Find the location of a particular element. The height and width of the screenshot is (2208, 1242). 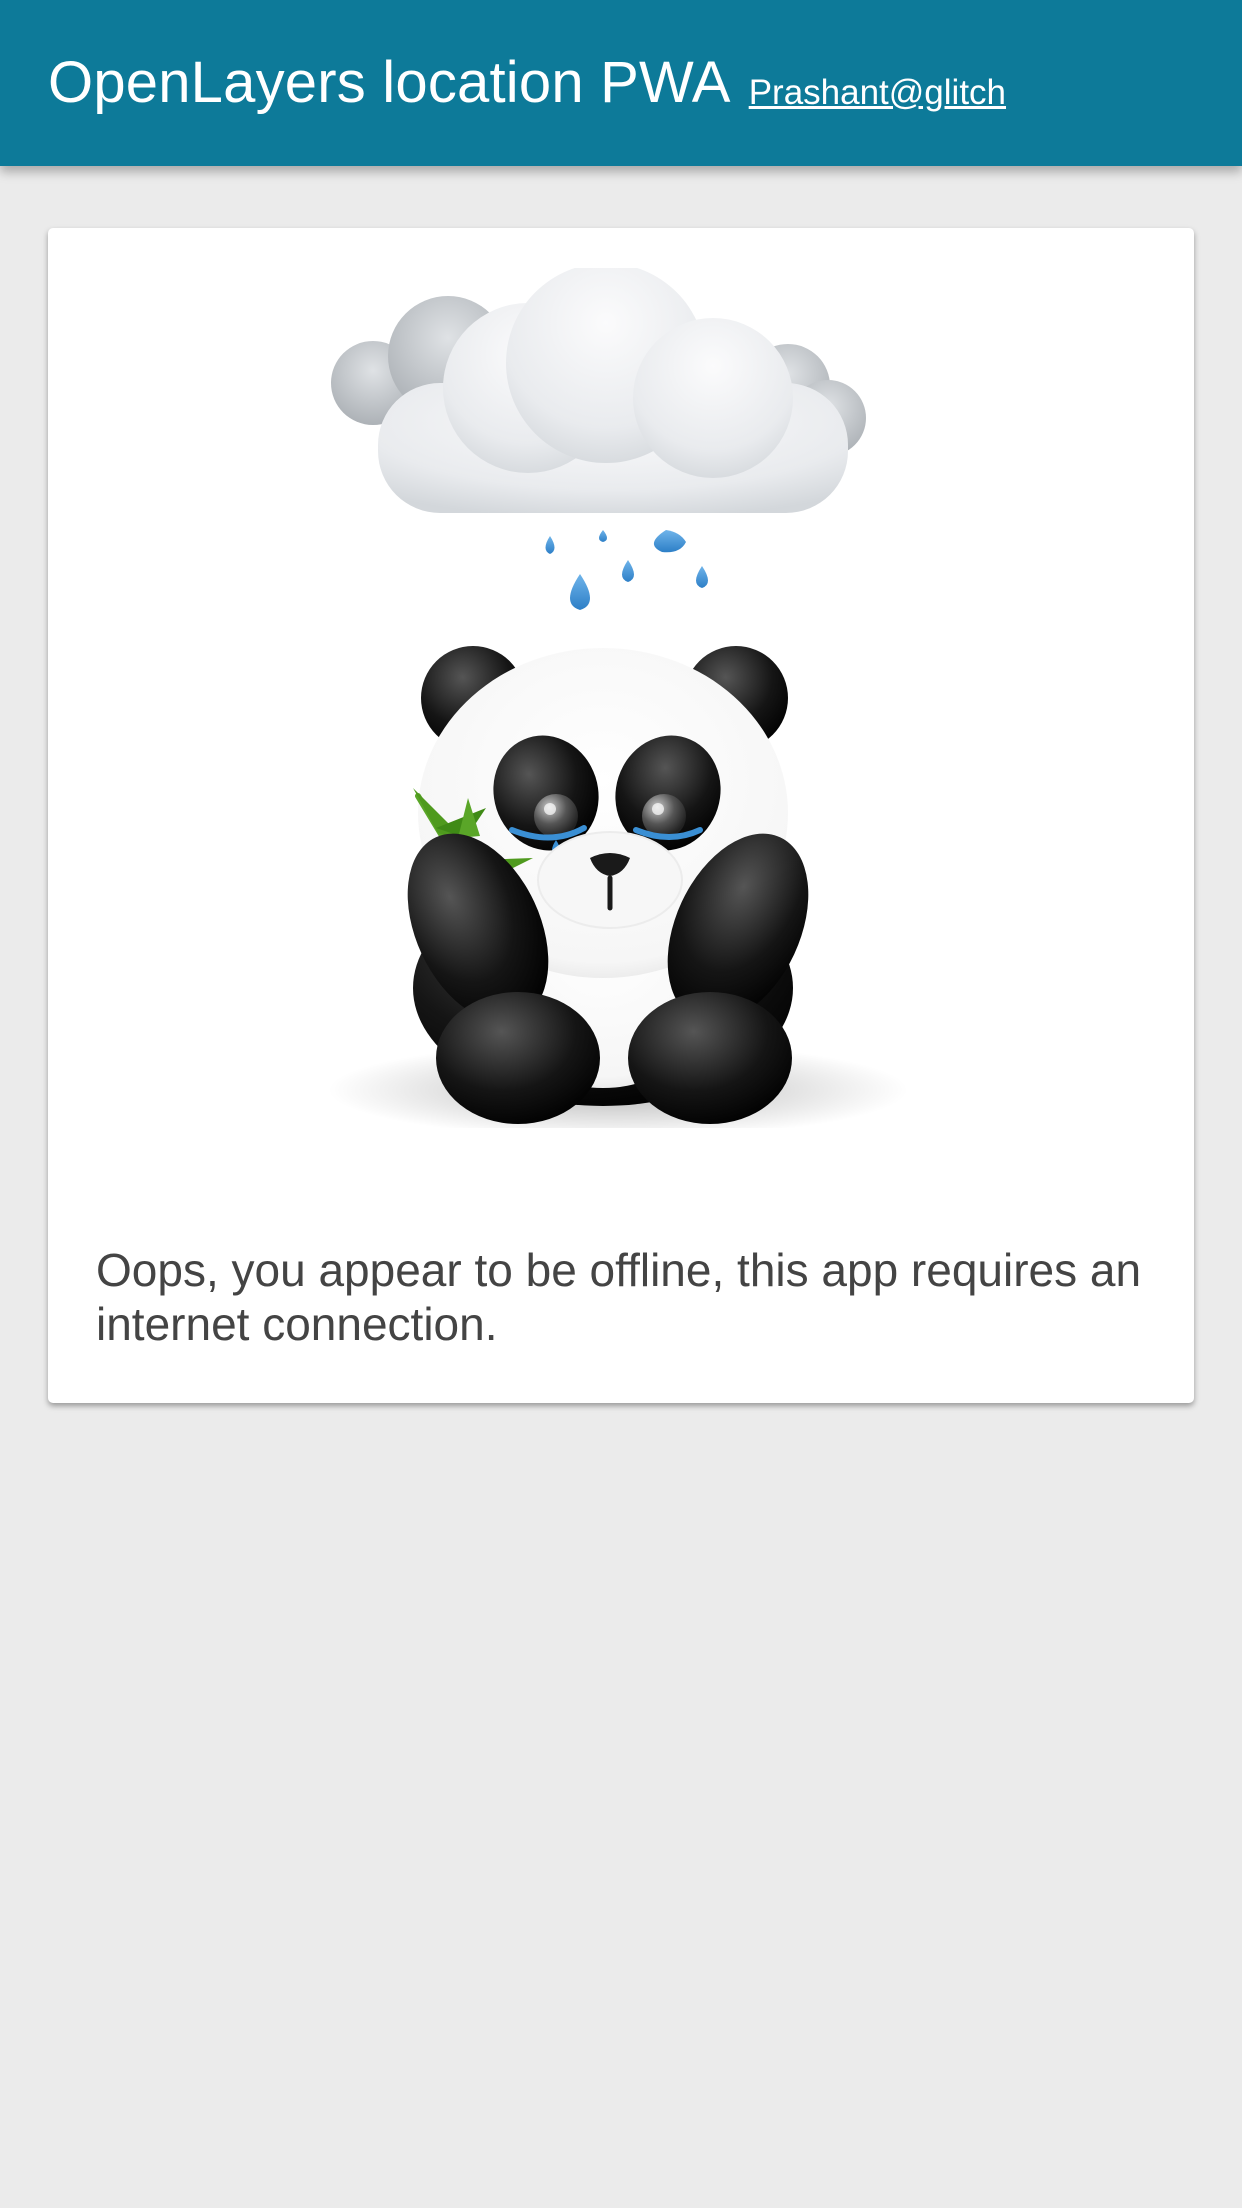

app-title: OpenLayers location PWA is located at coordinates (389, 82).